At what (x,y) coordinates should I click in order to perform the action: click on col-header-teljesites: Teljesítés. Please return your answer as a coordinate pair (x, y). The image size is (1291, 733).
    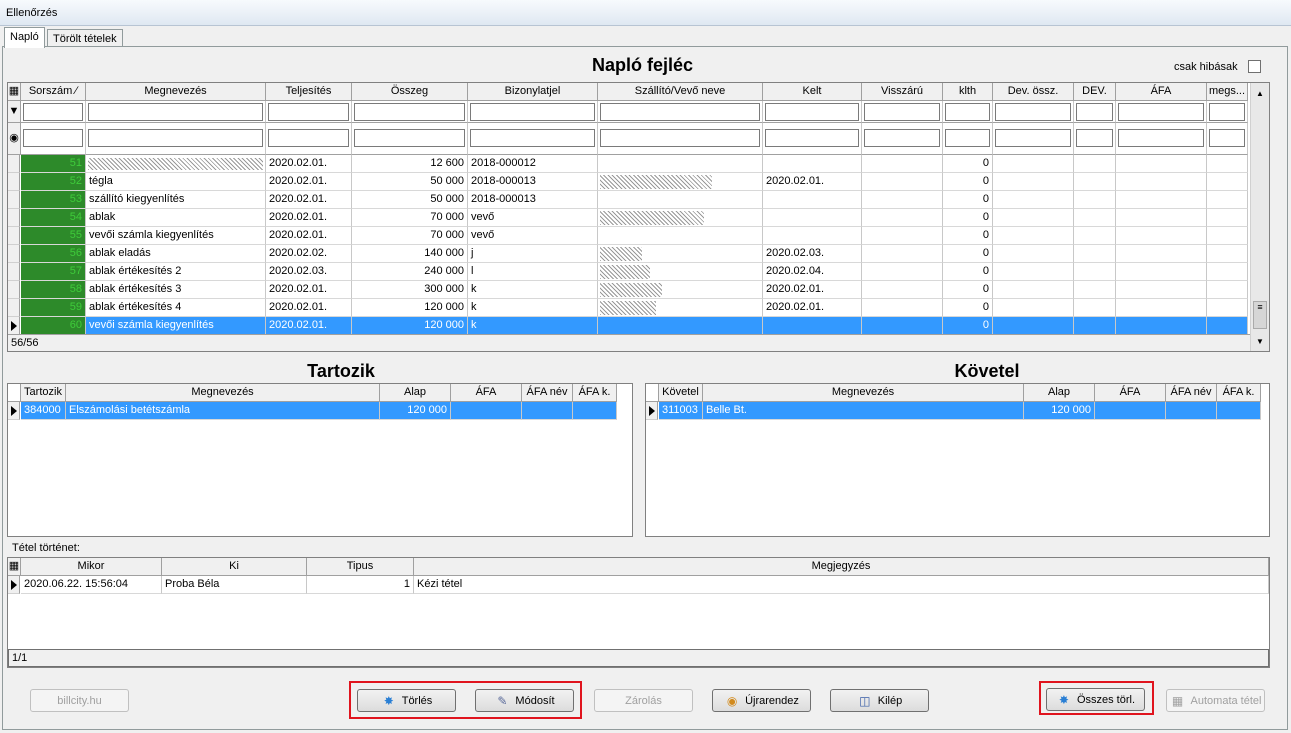
    Looking at the image, I should click on (309, 92).